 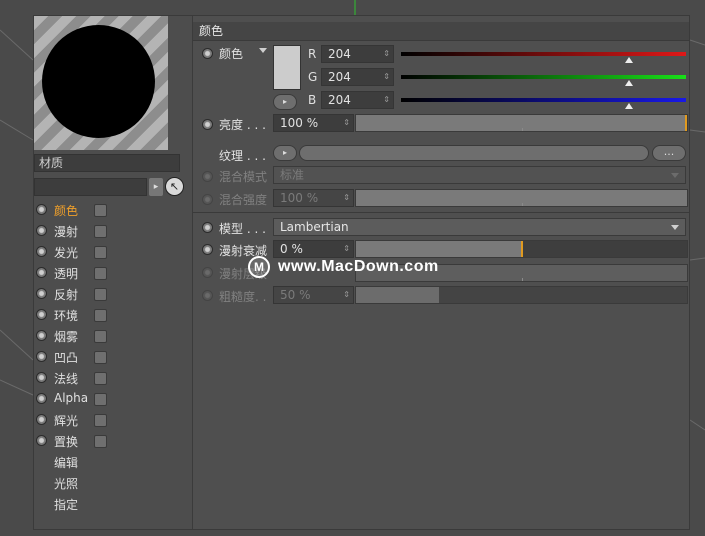 What do you see at coordinates (174, 186) in the screenshot?
I see `pointer-icon: ↖` at bounding box center [174, 186].